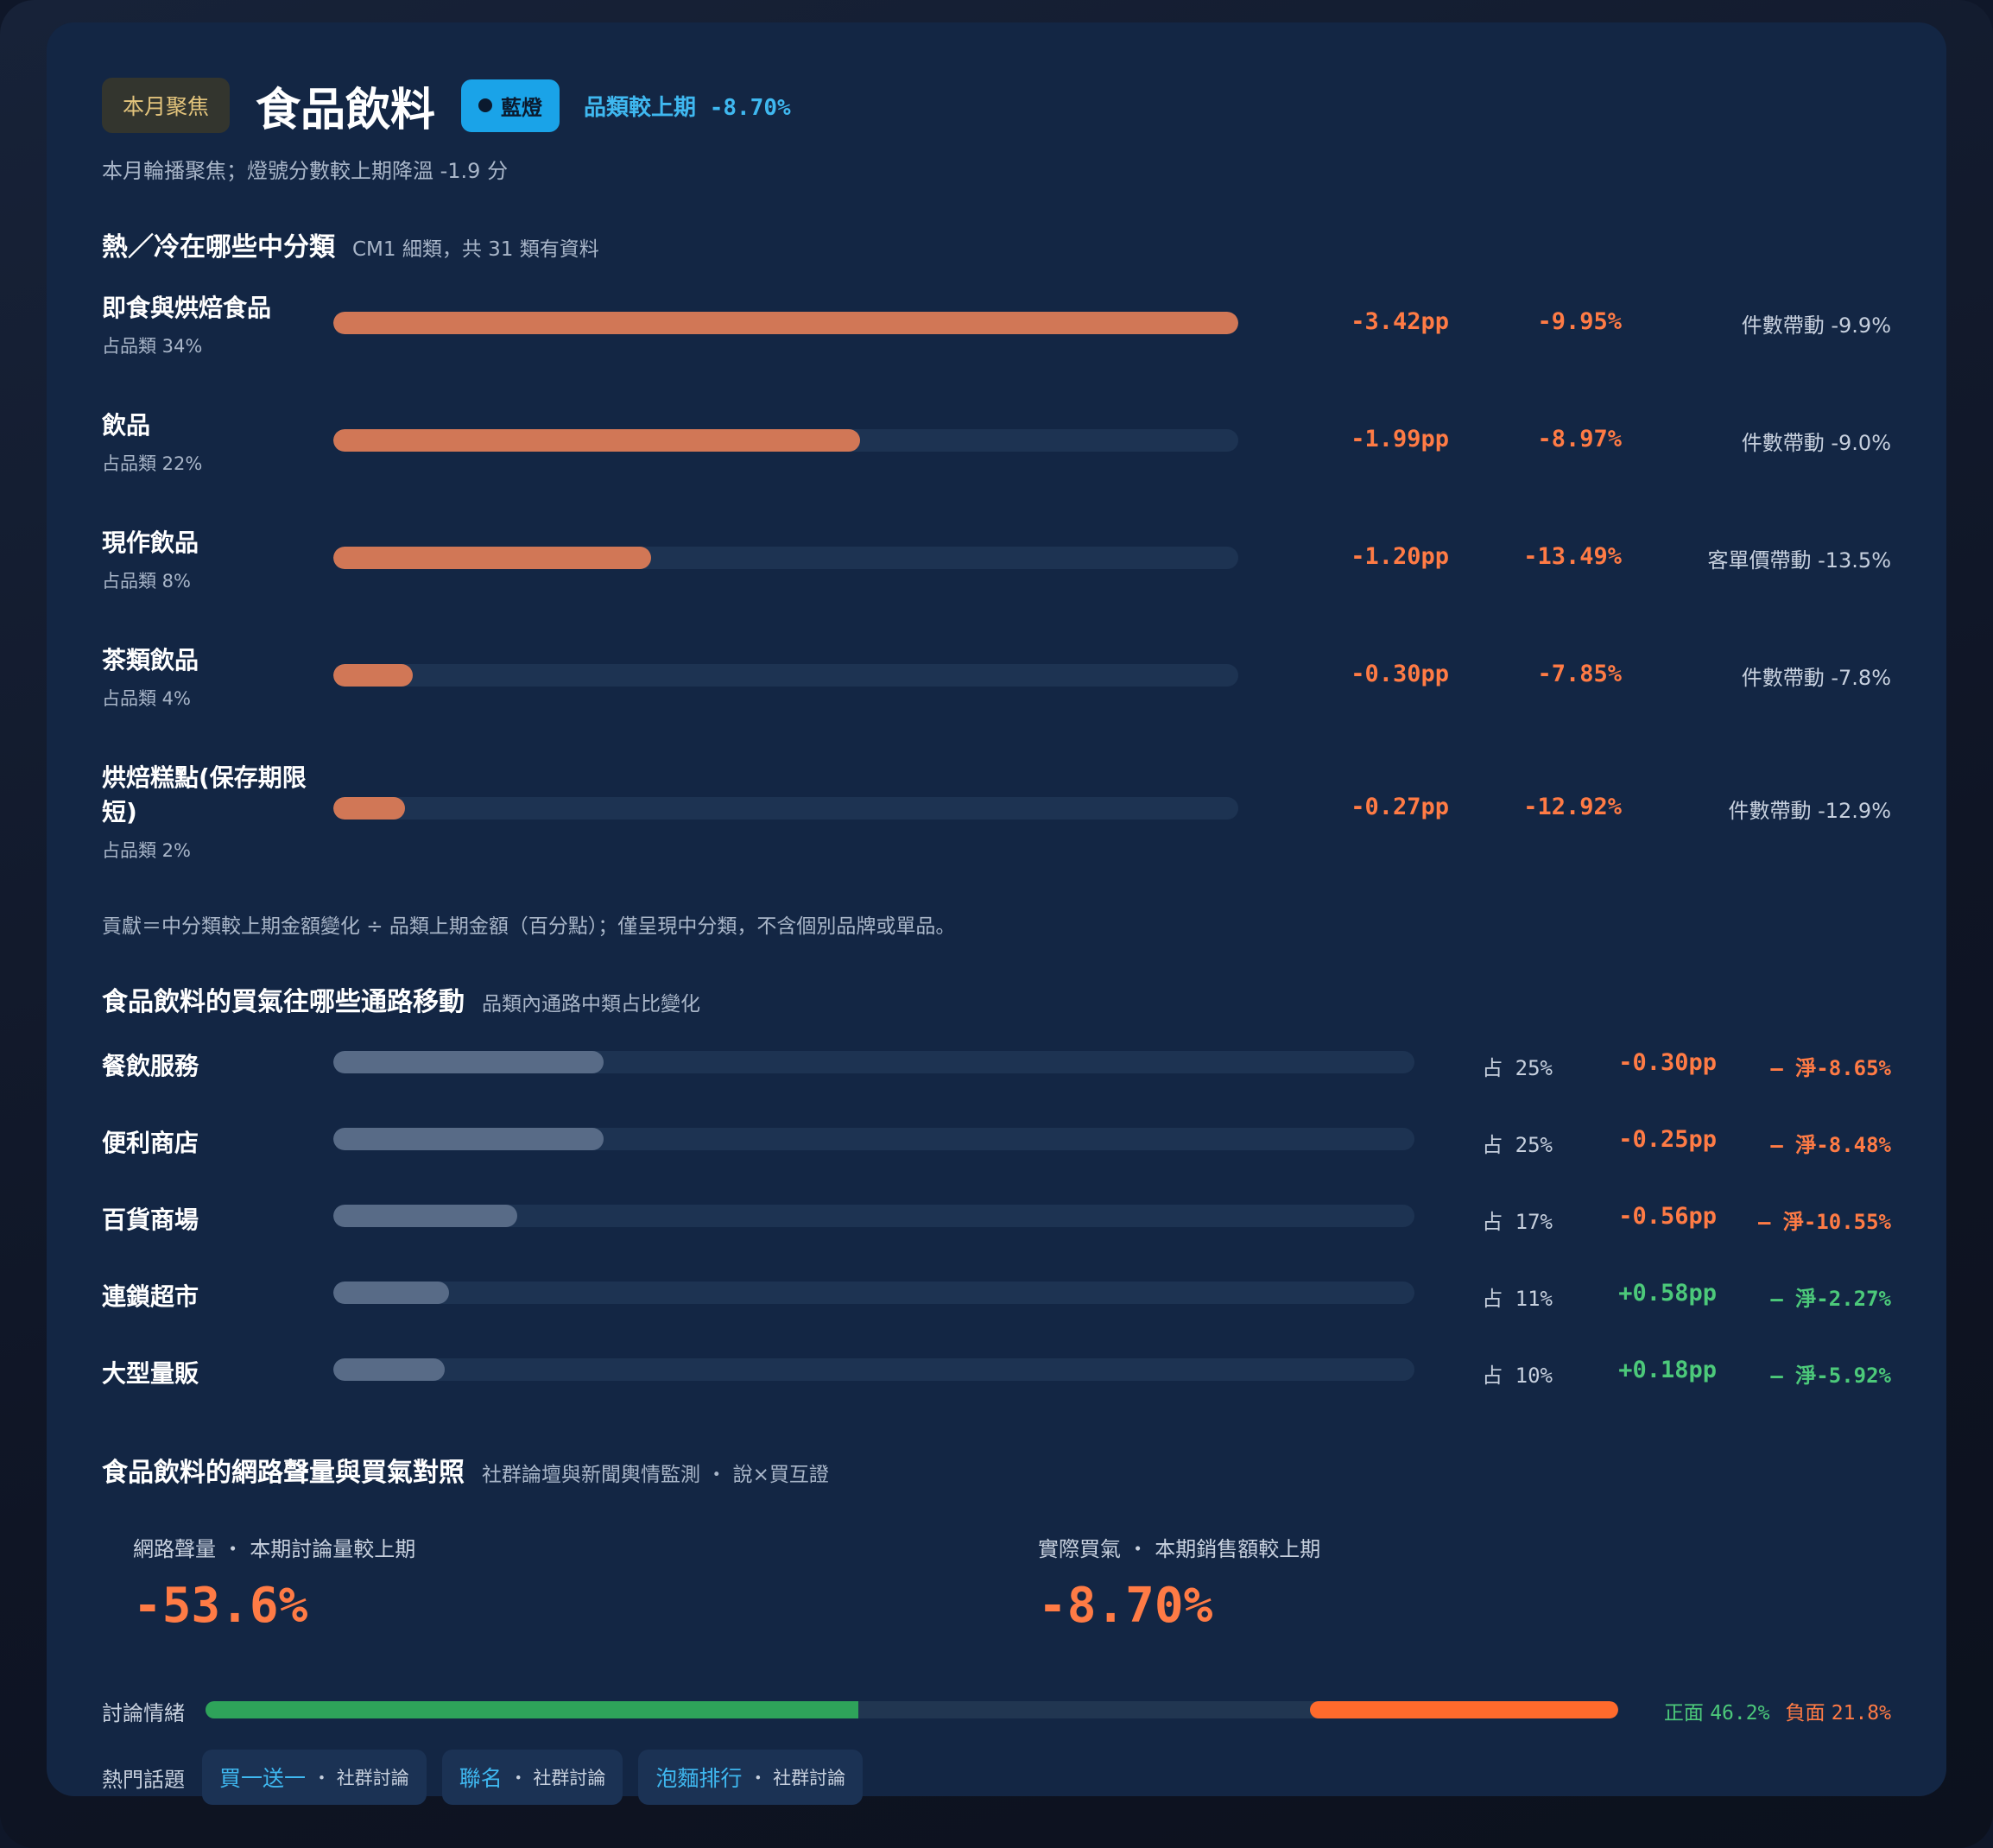 The height and width of the screenshot is (1848, 1993). What do you see at coordinates (1684, 1713) in the screenshot?
I see `positive-label: 正面` at bounding box center [1684, 1713].